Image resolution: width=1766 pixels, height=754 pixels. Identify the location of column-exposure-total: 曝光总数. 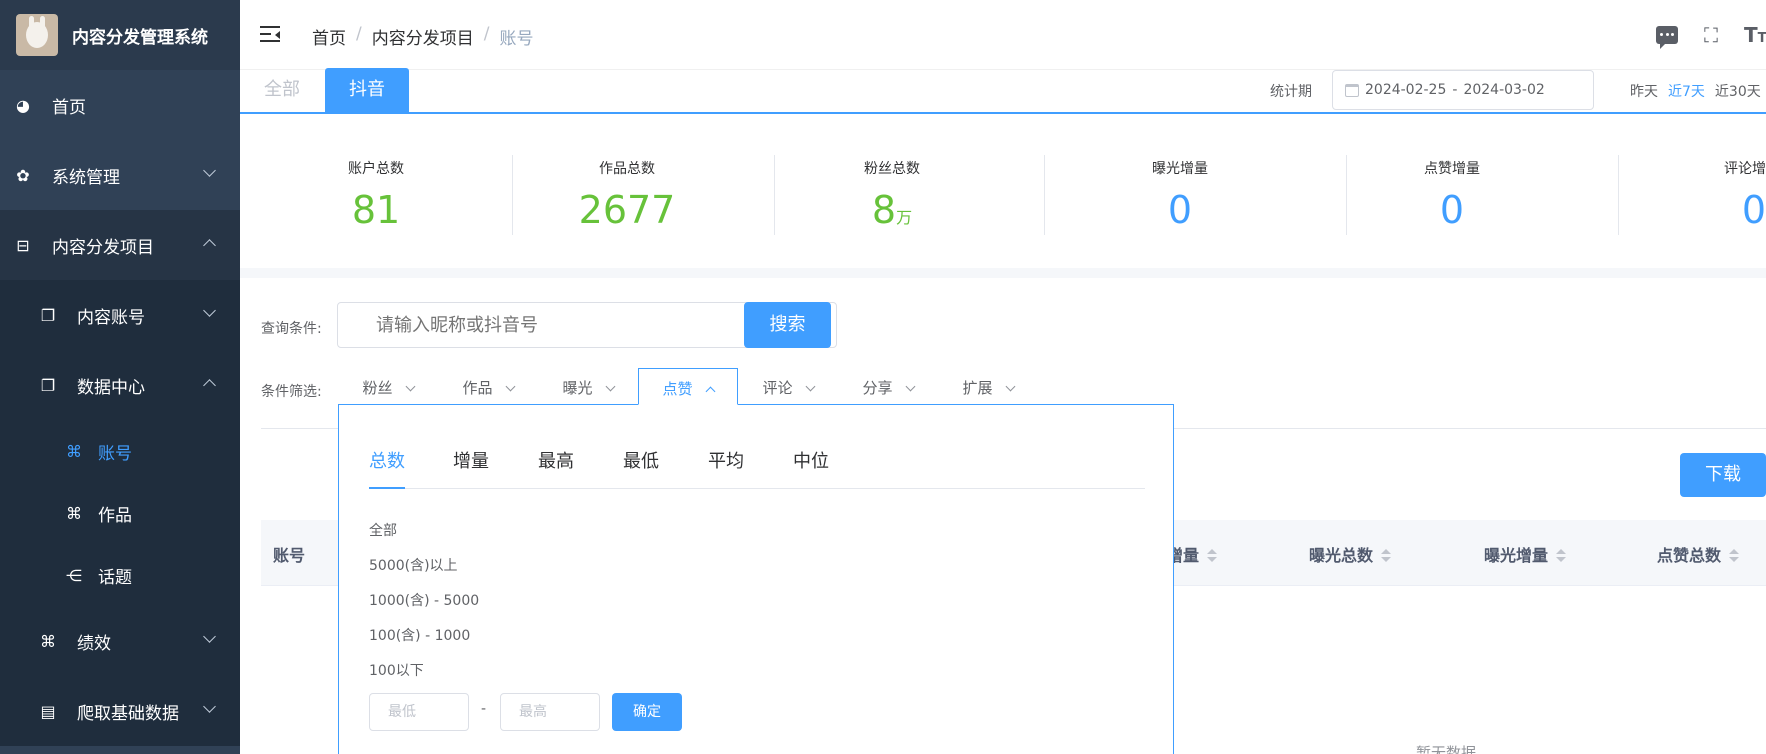
(1350, 554).